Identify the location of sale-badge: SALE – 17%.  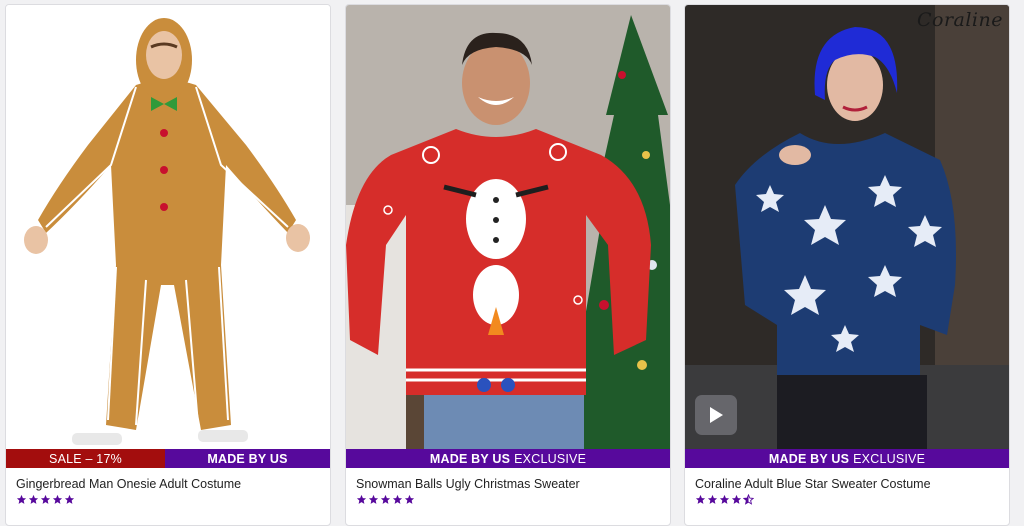
(85, 458).